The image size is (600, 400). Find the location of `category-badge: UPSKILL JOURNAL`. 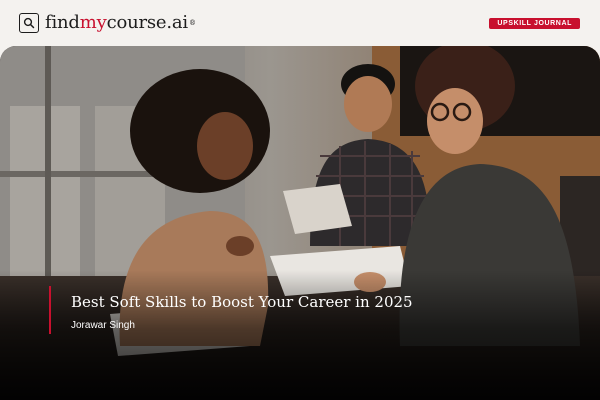

category-badge: UPSKILL JOURNAL is located at coordinates (534, 23).